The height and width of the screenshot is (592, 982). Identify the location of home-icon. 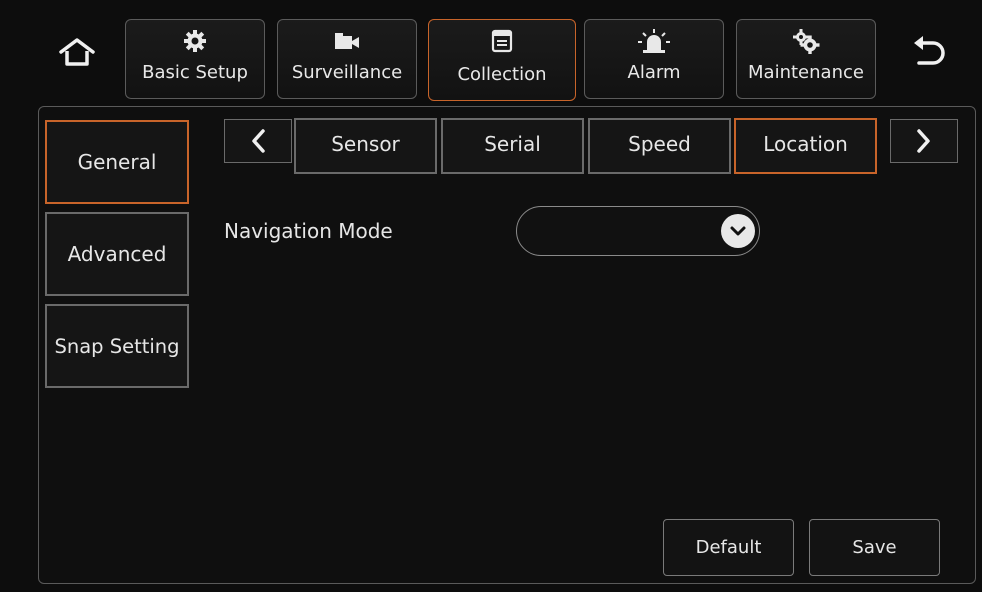
(77, 52).